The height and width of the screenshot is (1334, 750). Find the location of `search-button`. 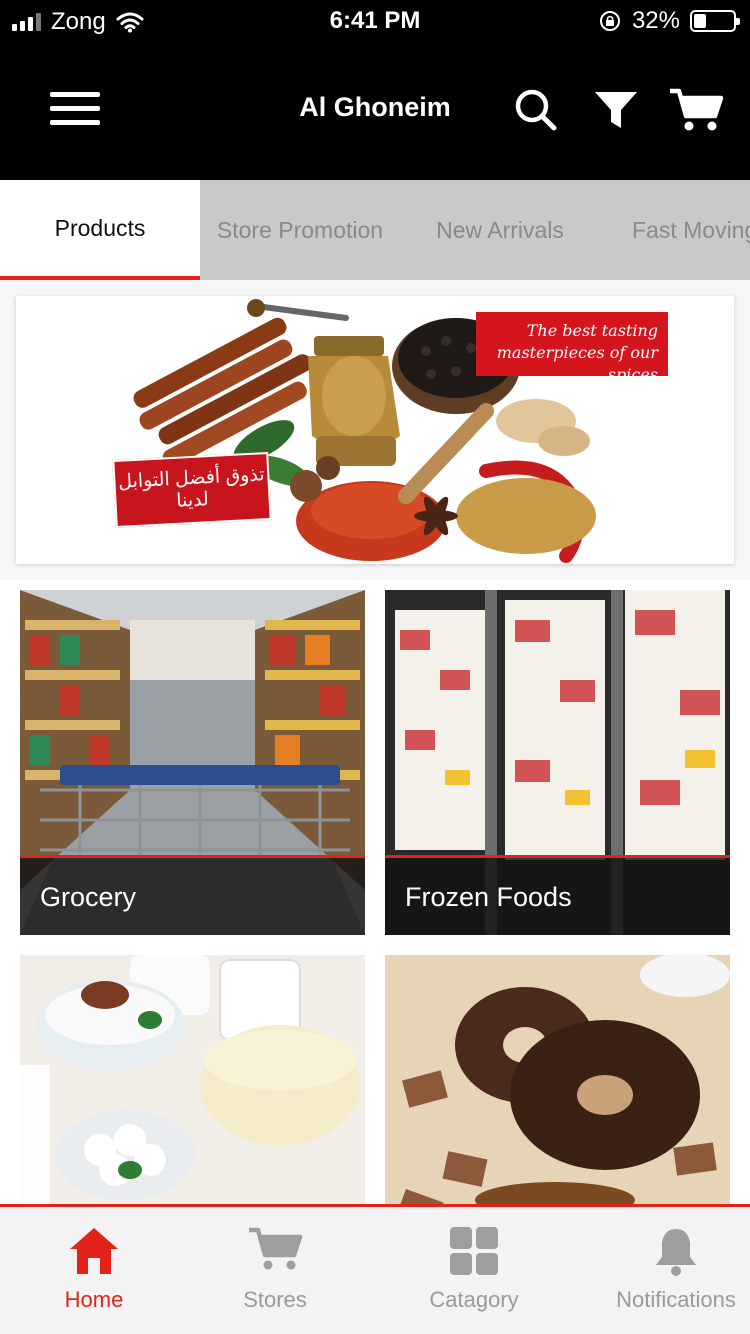

search-button is located at coordinates (536, 110).